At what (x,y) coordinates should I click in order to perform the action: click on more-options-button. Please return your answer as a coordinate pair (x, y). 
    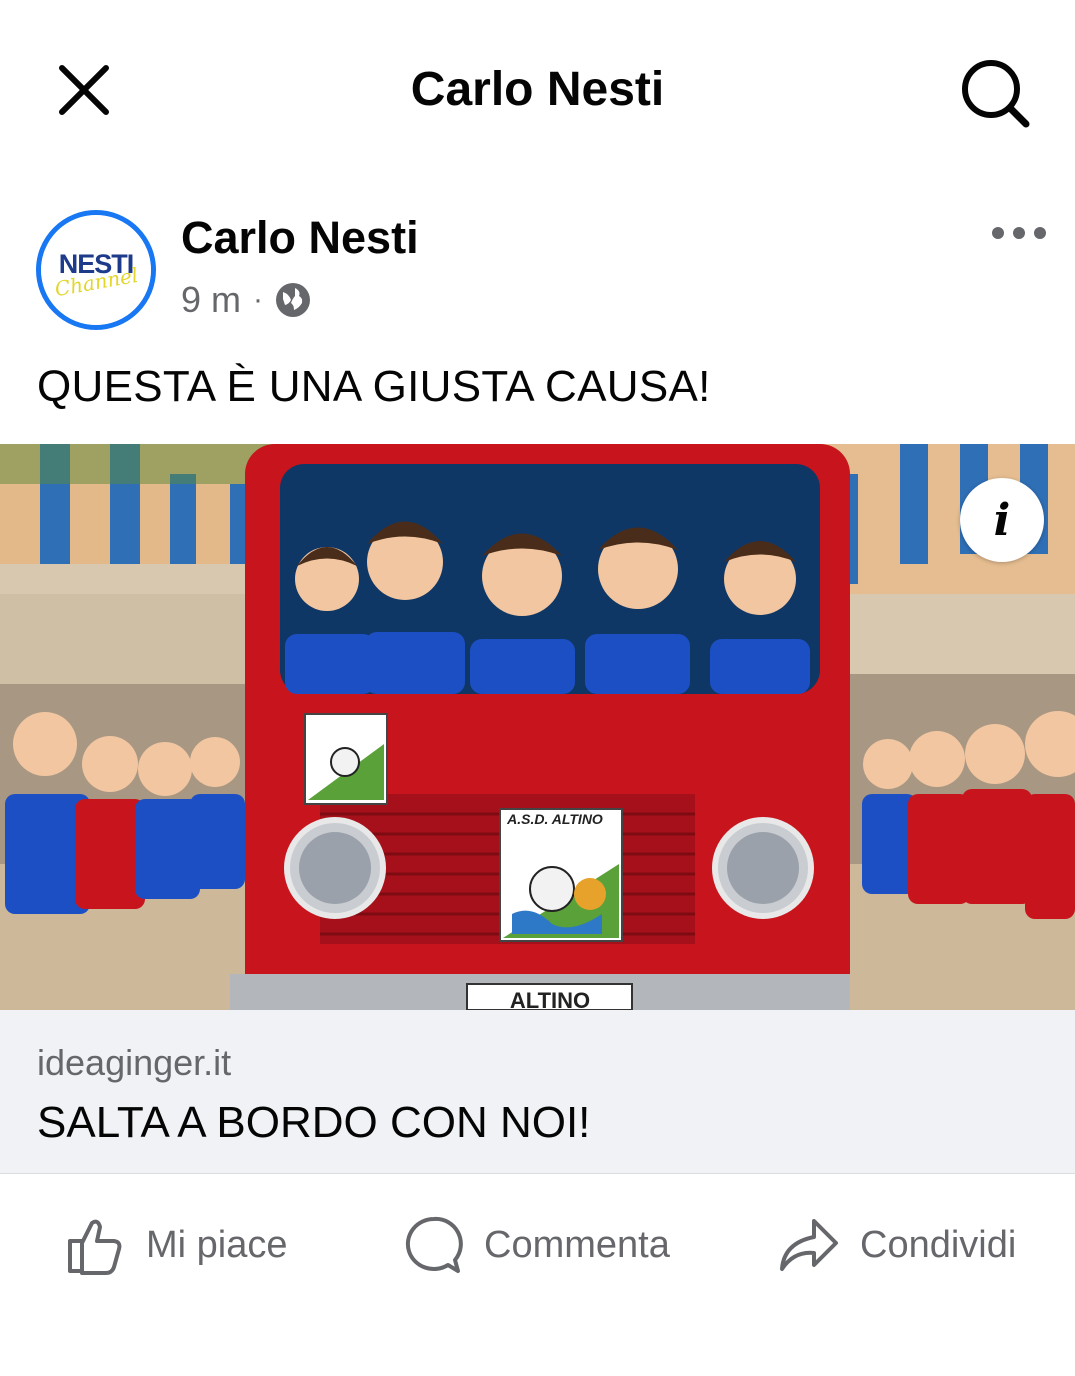
    Looking at the image, I should click on (1019, 233).